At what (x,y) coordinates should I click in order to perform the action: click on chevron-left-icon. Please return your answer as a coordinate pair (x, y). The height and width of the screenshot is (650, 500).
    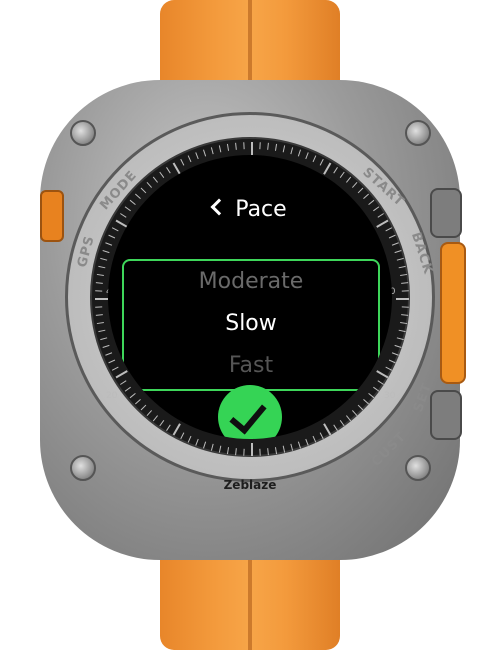
    Looking at the image, I should click on (219, 207).